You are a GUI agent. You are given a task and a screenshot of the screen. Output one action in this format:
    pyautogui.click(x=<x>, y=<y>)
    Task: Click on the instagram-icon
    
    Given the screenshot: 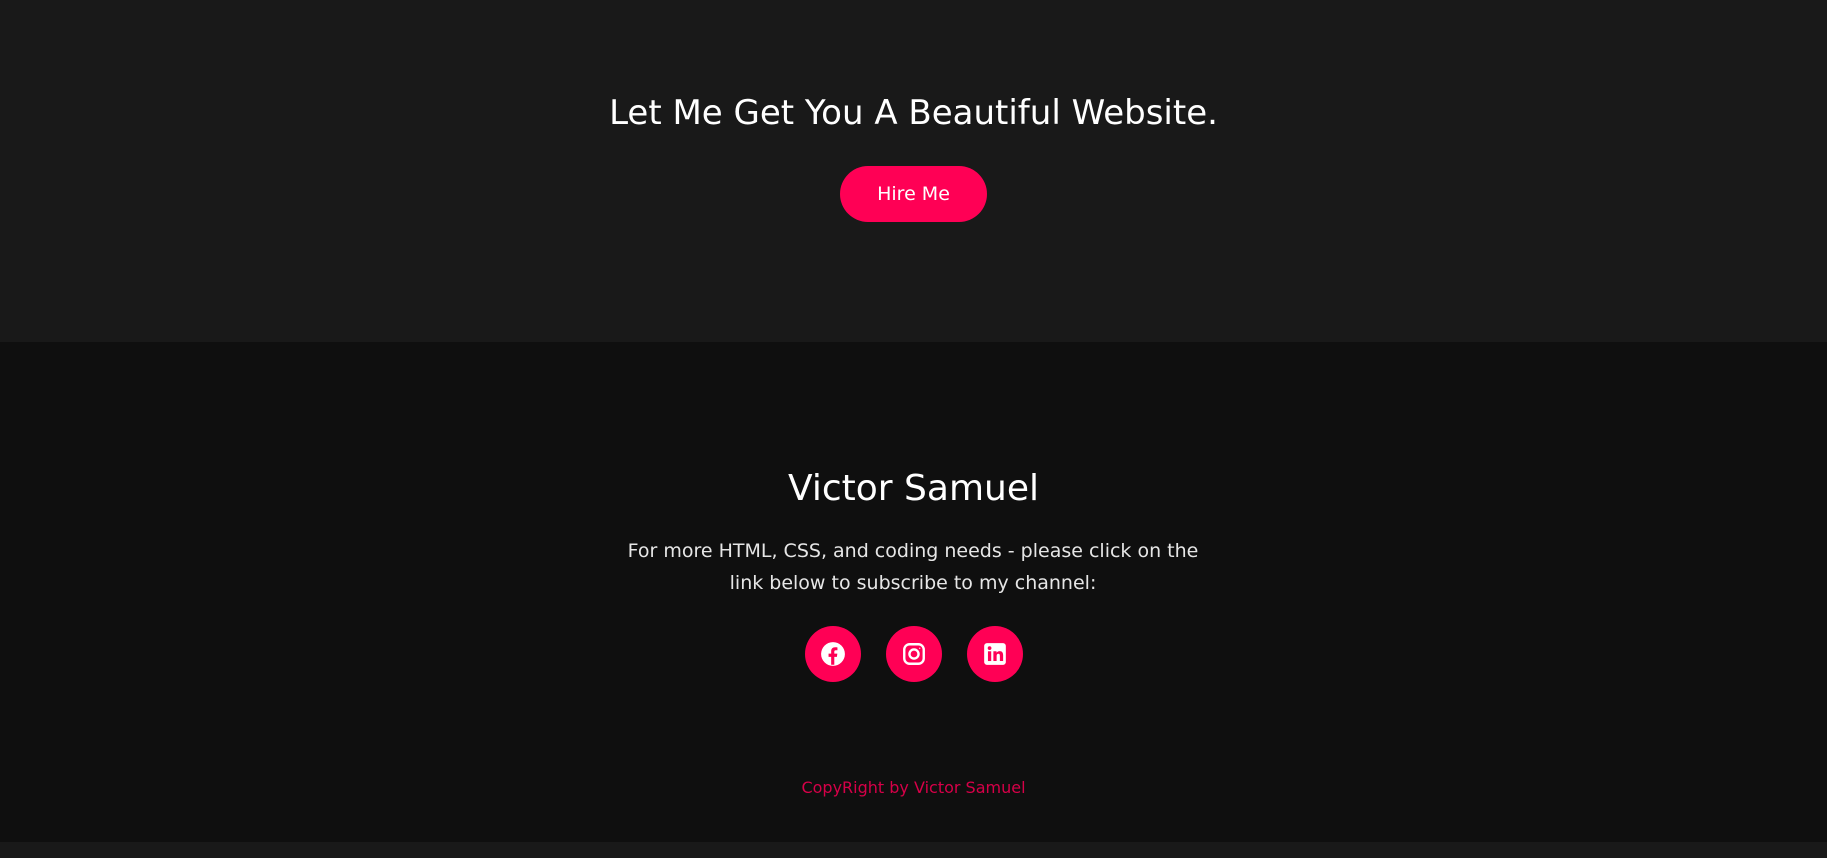 What is the action you would take?
    pyautogui.click(x=914, y=654)
    